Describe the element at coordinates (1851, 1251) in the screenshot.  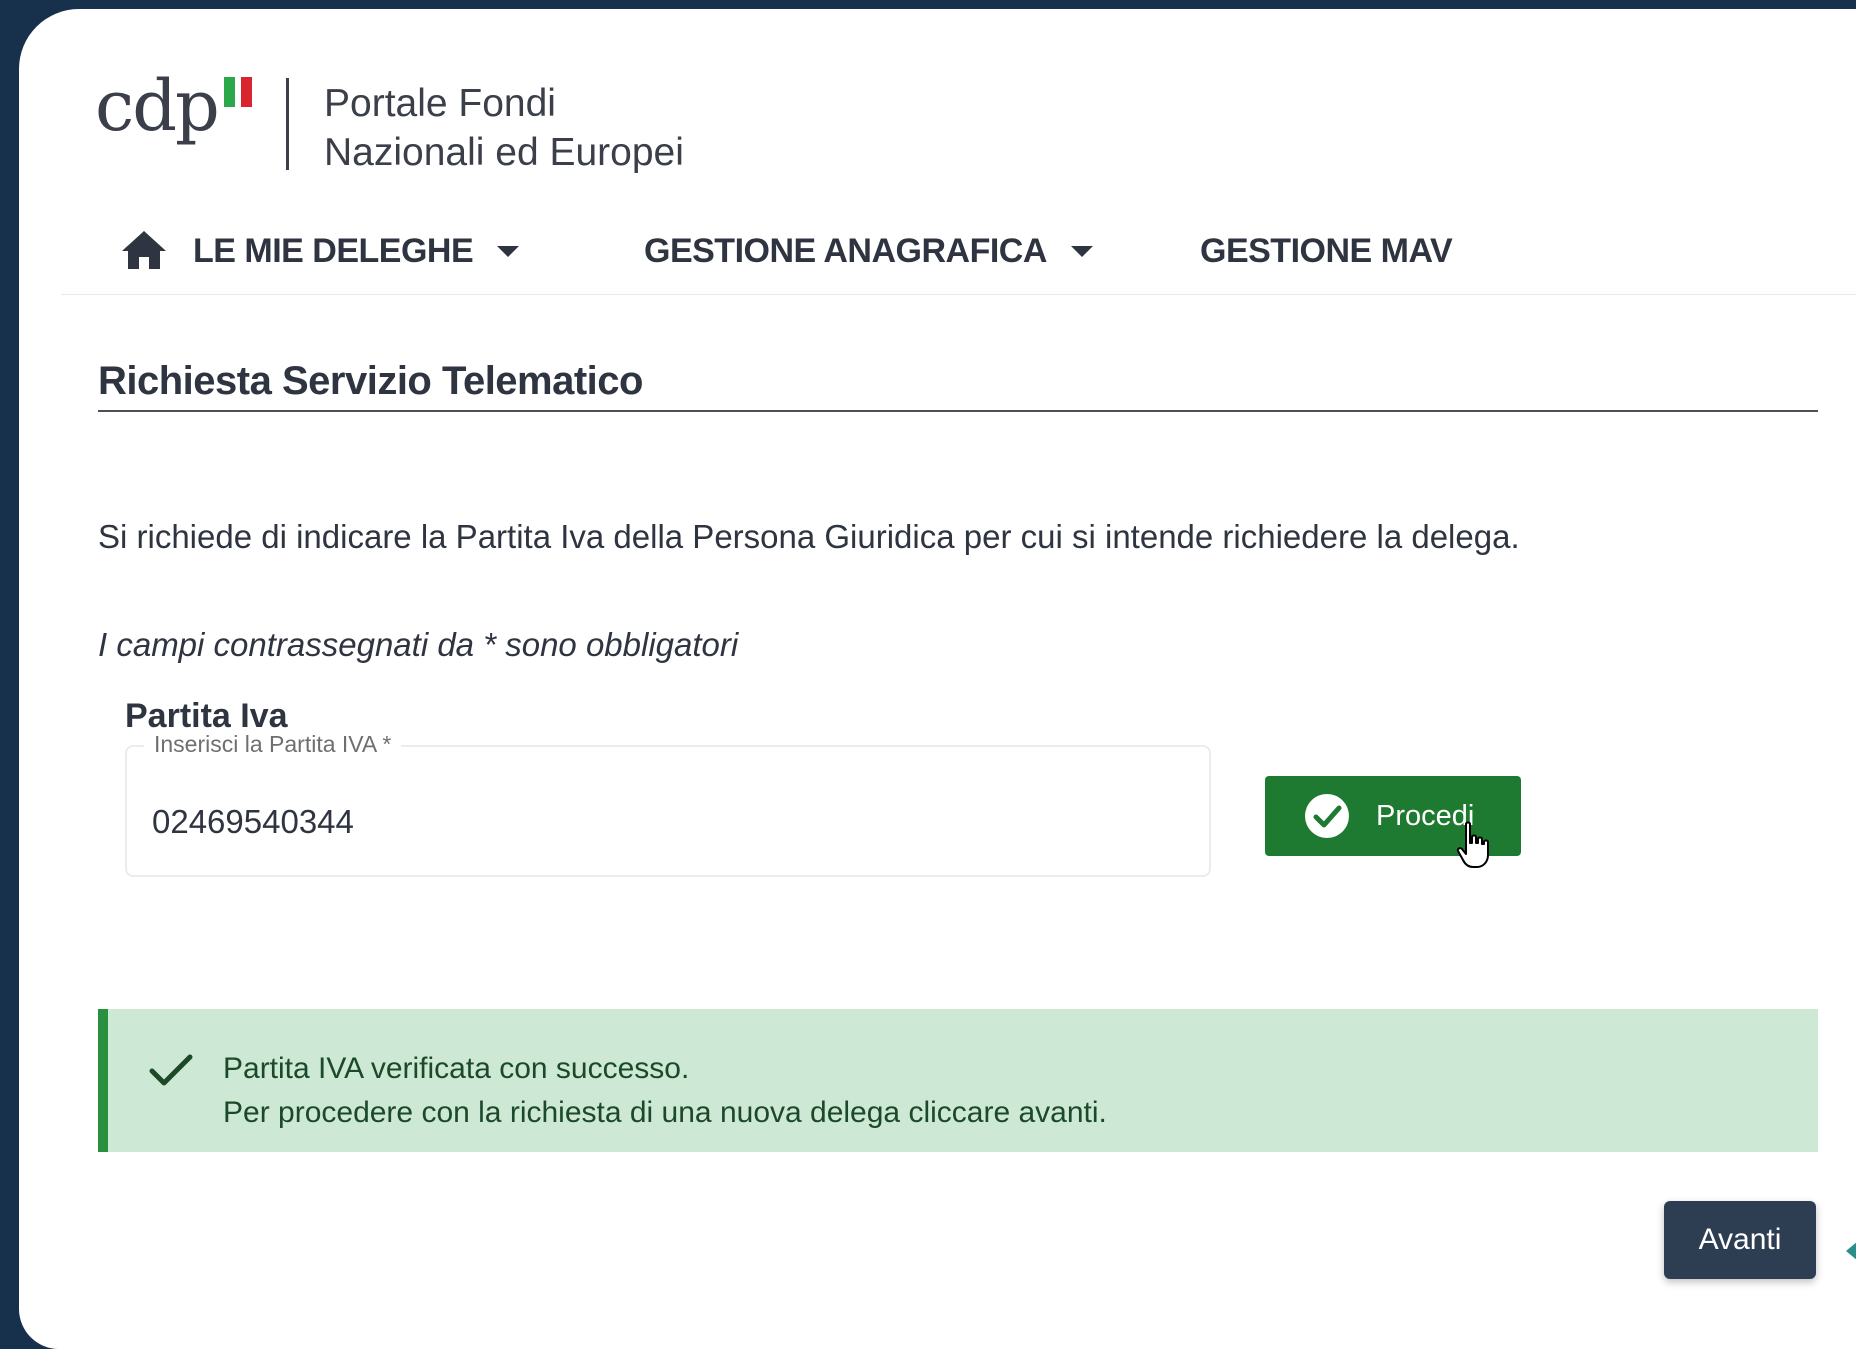
I see `chevron-left-icon` at that location.